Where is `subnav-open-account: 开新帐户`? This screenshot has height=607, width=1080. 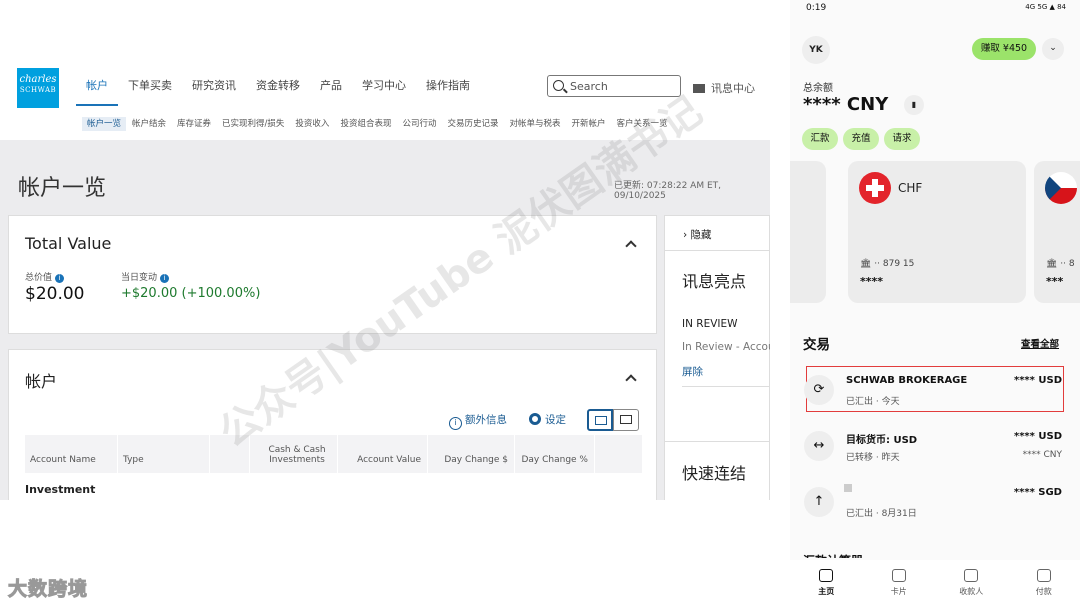 subnav-open-account: 开新帐户 is located at coordinates (589, 124).